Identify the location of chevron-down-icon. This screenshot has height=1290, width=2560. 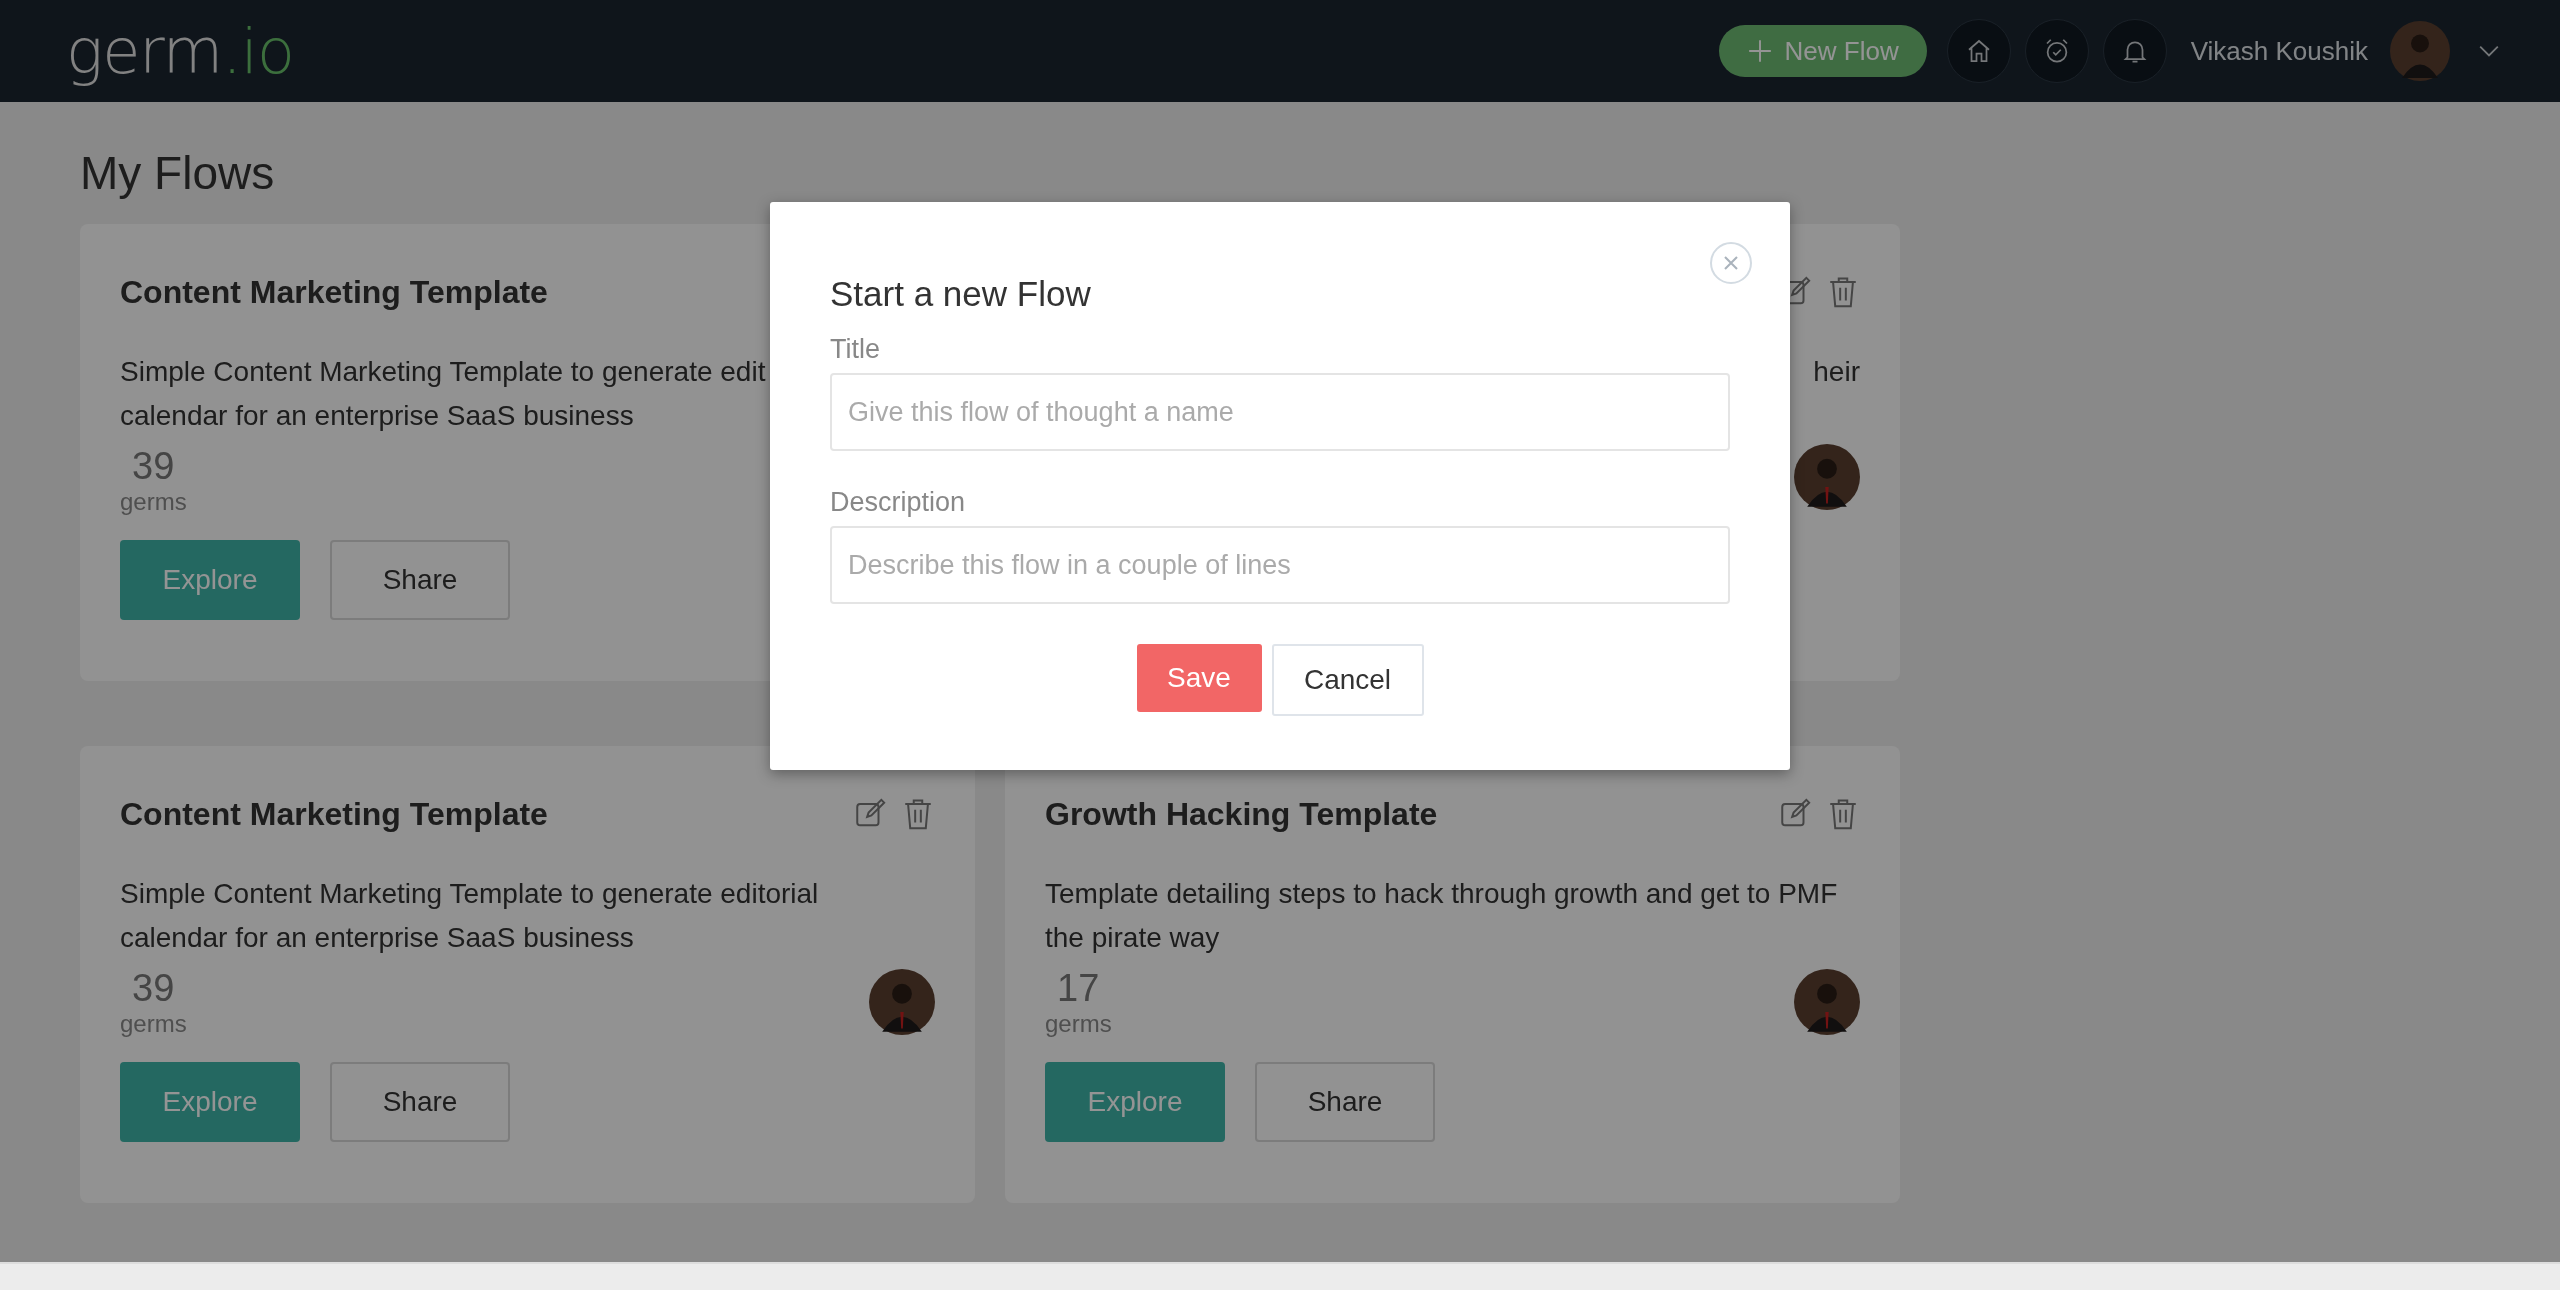
(2489, 51).